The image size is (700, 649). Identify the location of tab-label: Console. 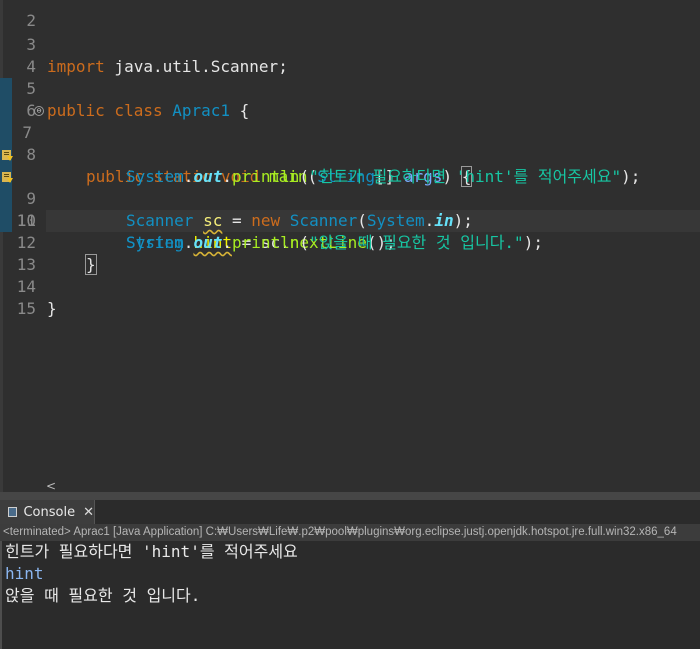
(49, 512).